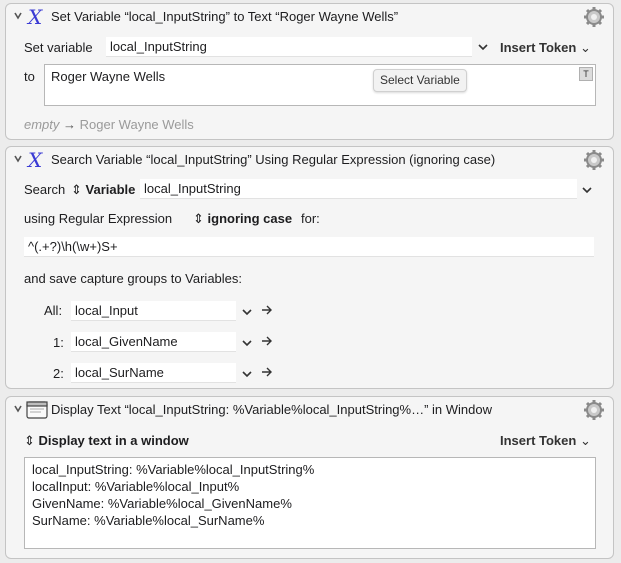 The height and width of the screenshot is (563, 621). What do you see at coordinates (108, 76) in the screenshot?
I see `text-value: Roger Wayne Wells` at bounding box center [108, 76].